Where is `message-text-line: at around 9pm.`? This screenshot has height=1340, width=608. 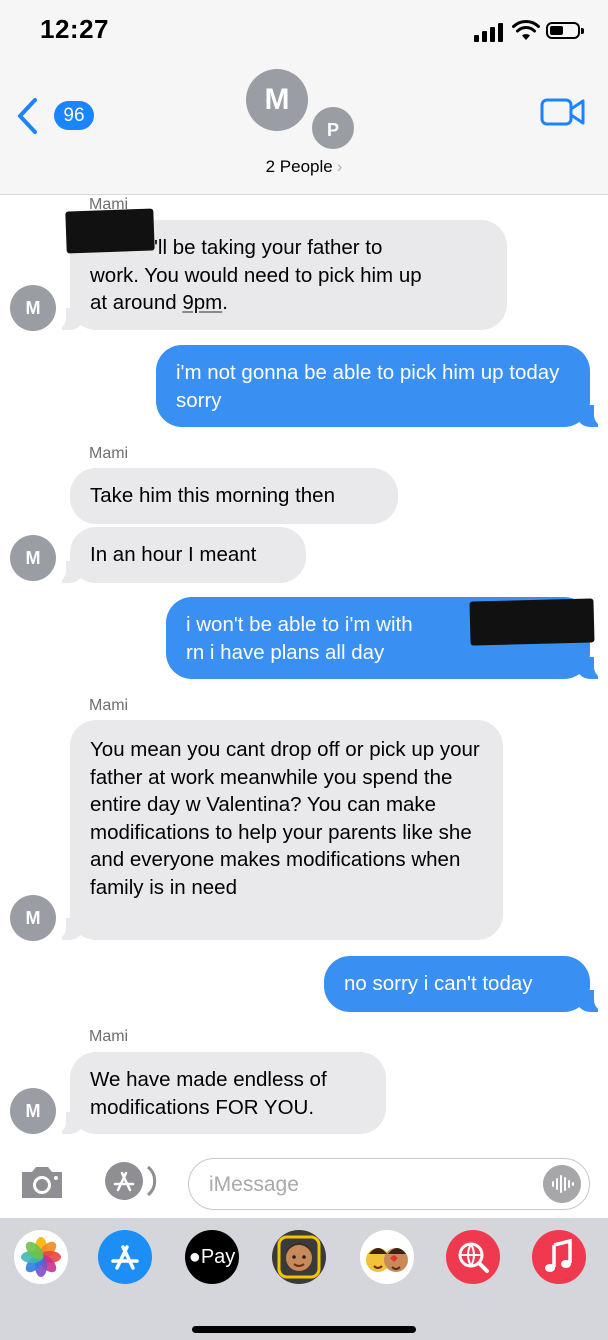
message-text-line: at around 9pm. is located at coordinates (159, 302).